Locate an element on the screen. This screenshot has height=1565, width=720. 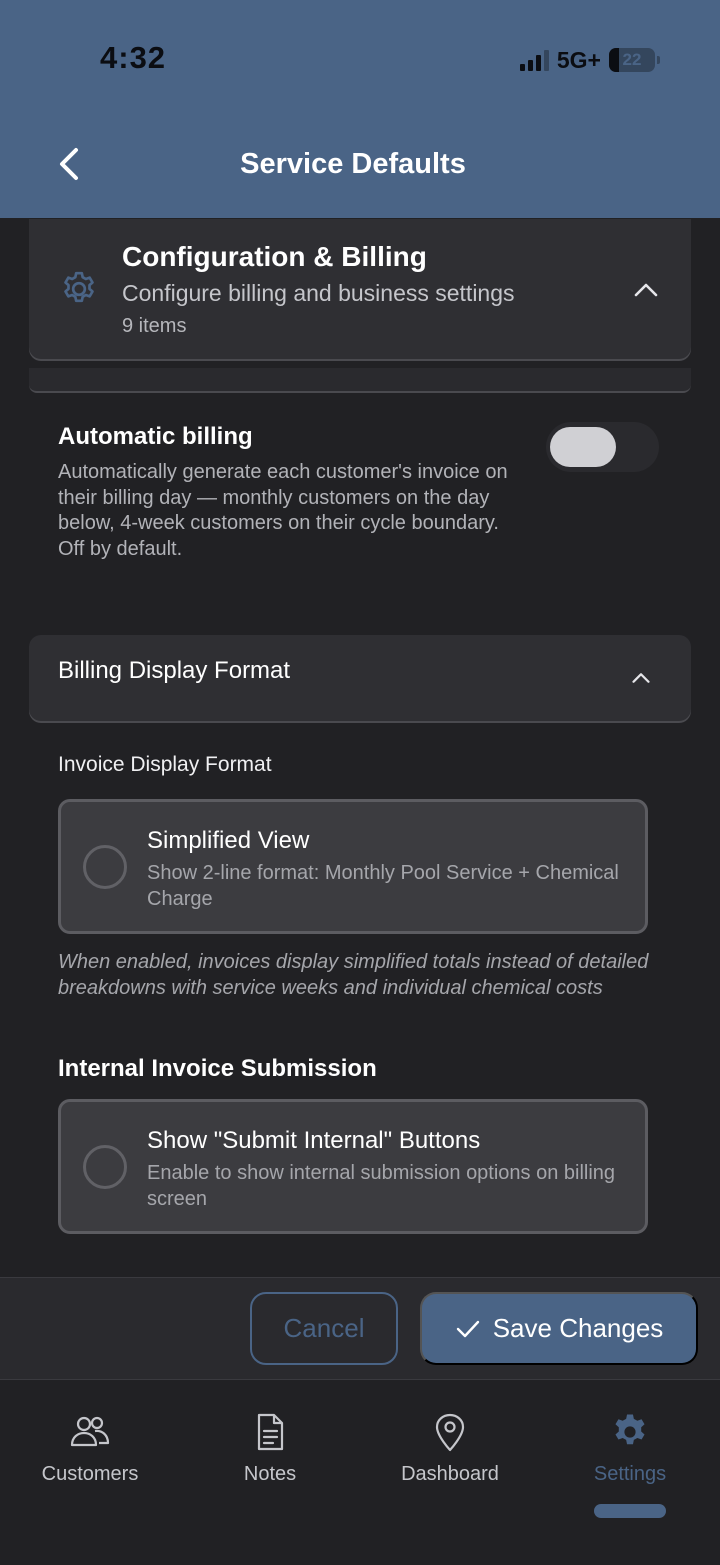
save-label: Save Changes is located at coordinates (578, 1328).